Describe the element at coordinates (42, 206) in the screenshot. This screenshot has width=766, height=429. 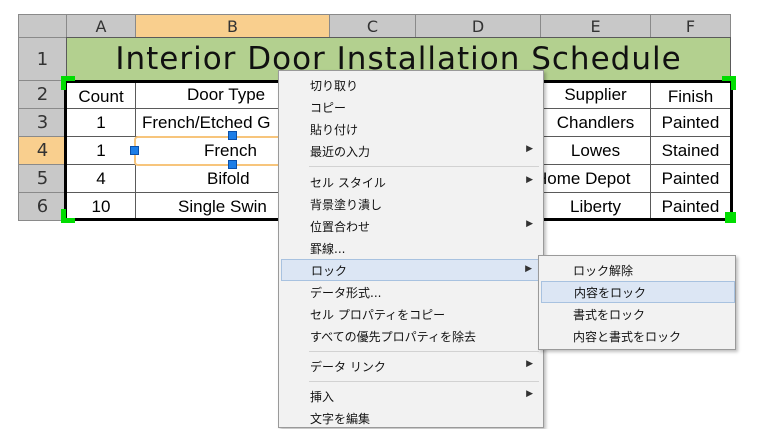
I see `row-header-6: 6` at that location.